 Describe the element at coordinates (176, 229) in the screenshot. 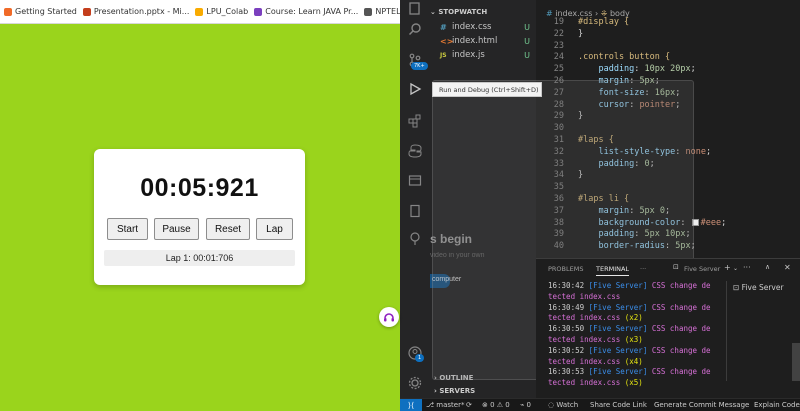

I see `pause-button: Pause` at that location.